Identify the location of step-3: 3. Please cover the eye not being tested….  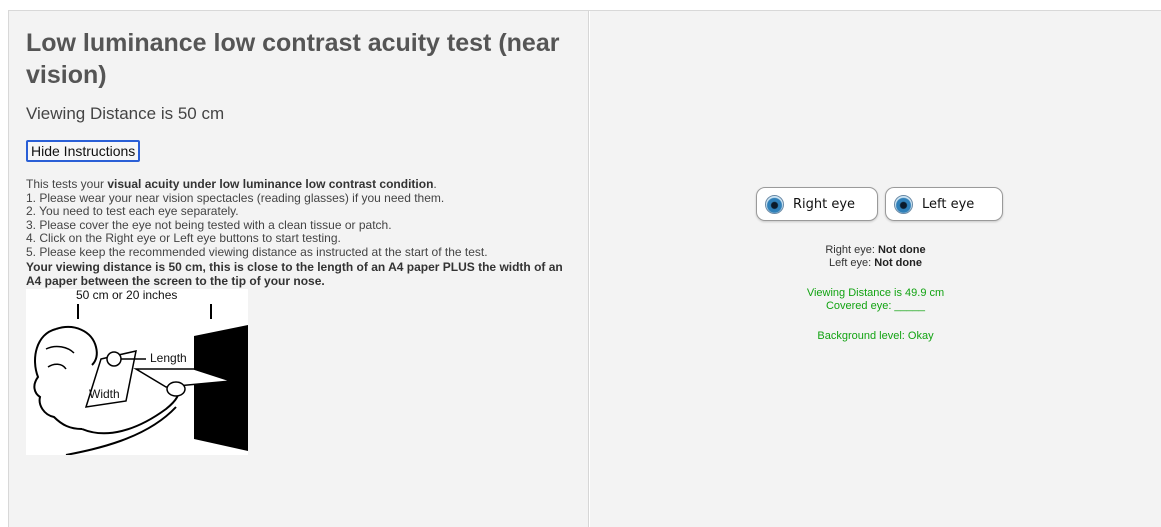
(209, 224).